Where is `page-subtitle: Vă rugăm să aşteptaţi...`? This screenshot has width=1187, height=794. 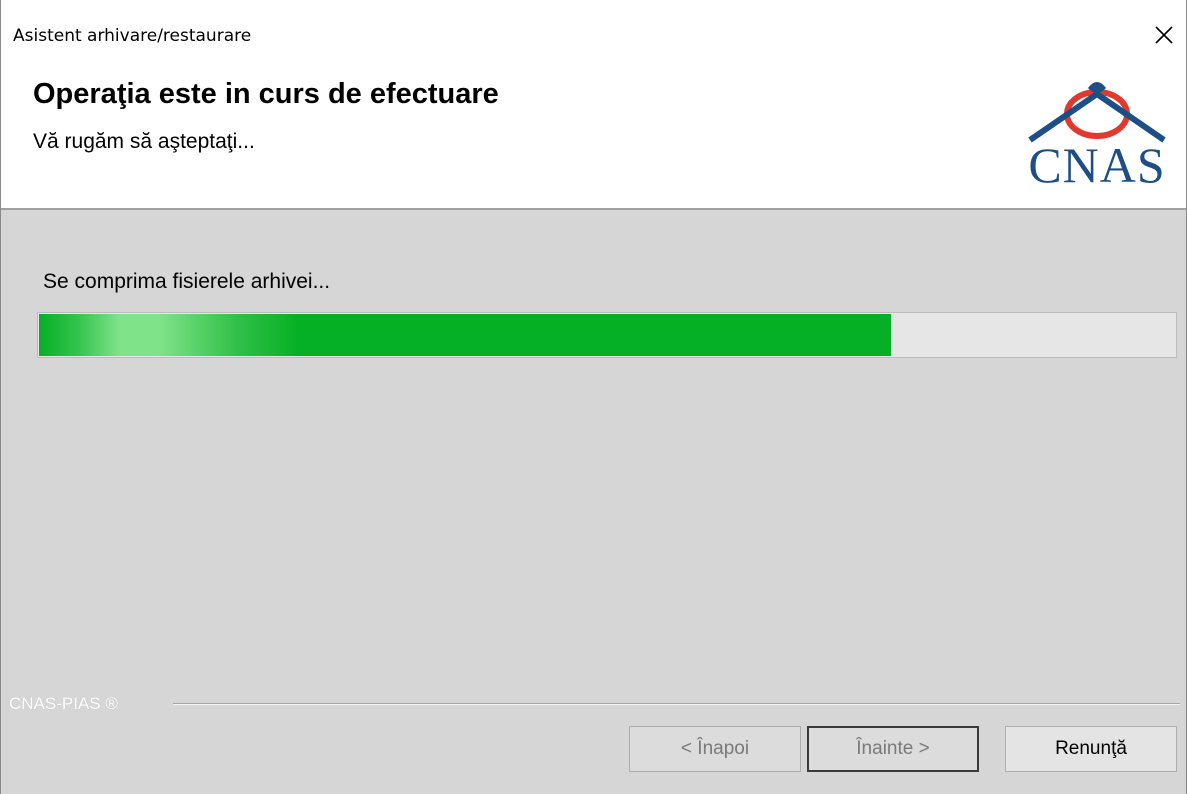 page-subtitle: Vă rugăm să aşteptaţi... is located at coordinates (144, 141).